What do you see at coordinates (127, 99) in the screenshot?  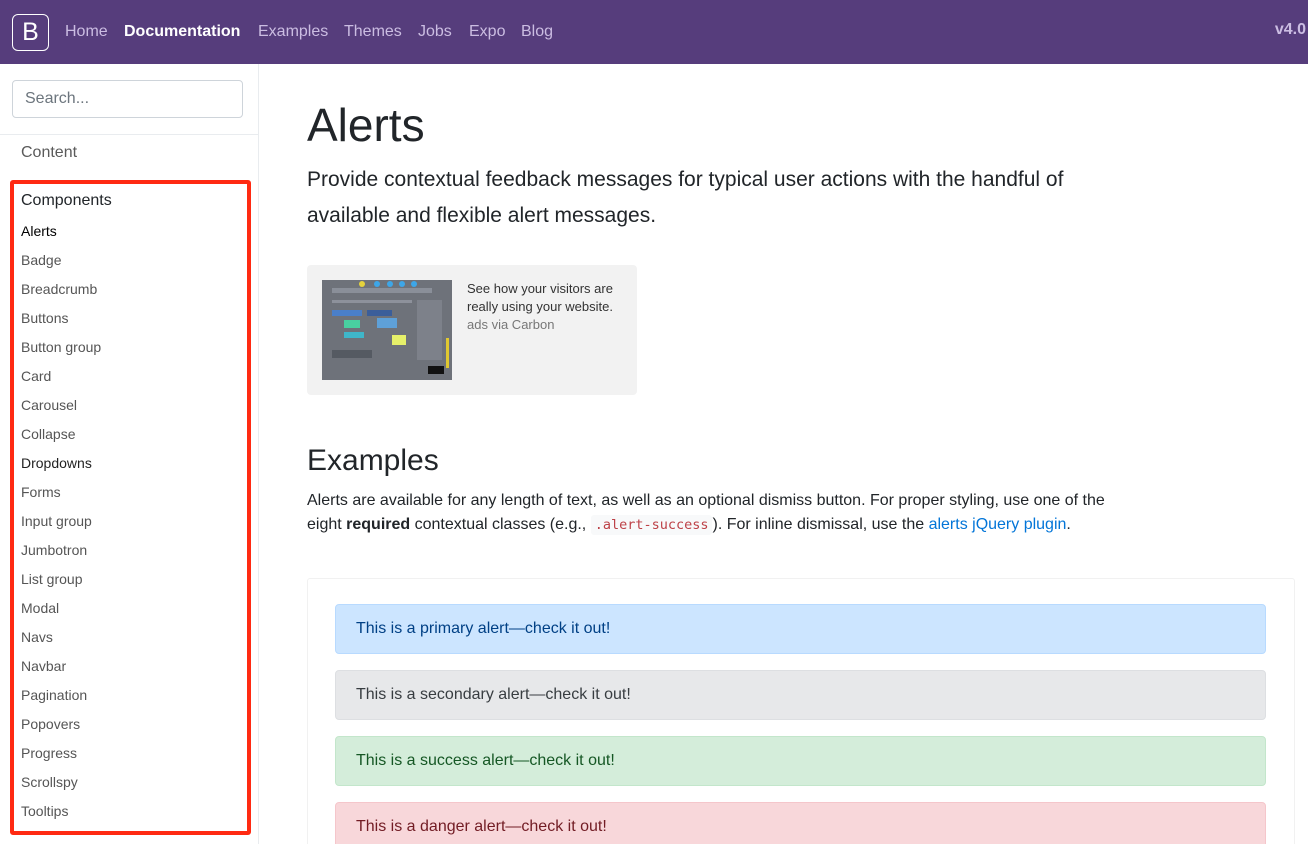 I see `search-input` at bounding box center [127, 99].